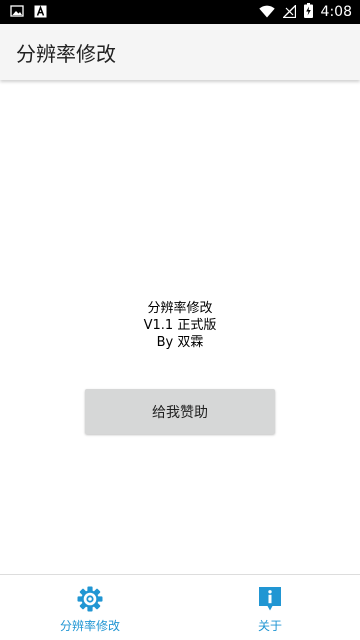  Describe the element at coordinates (308, 12) in the screenshot. I see `battery-charging-icon` at that location.